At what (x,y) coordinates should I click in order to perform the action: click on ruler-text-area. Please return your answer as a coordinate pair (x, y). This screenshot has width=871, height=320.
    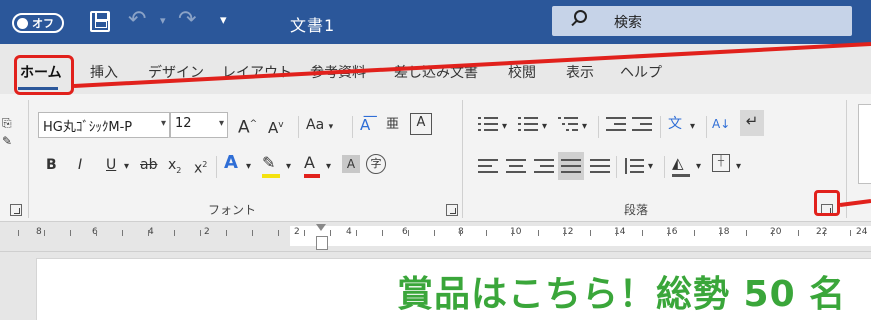
    Looking at the image, I should click on (580, 236).